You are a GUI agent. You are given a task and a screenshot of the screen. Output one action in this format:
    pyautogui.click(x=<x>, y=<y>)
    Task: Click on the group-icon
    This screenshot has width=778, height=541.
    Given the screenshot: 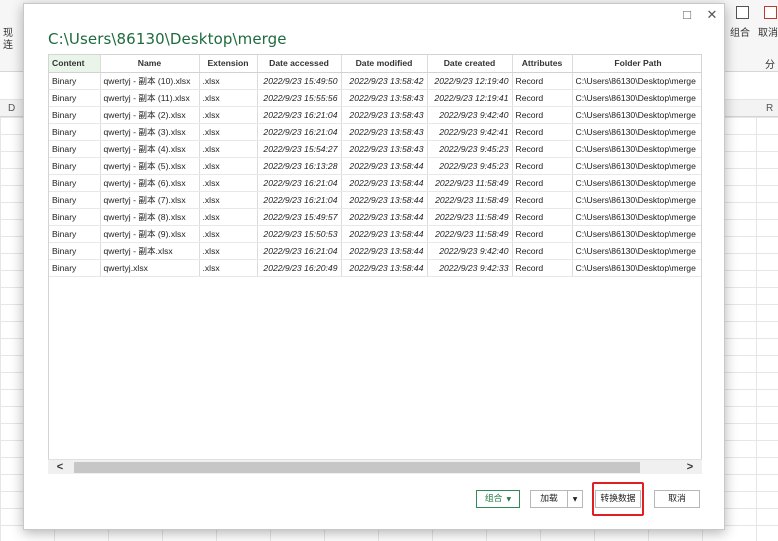 What is the action you would take?
    pyautogui.click(x=742, y=12)
    